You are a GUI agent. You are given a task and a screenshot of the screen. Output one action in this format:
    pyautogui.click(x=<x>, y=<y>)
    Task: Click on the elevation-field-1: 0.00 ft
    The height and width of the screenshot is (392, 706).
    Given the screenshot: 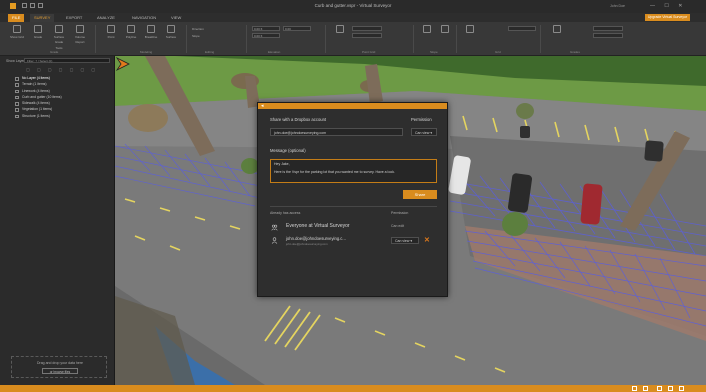 What is the action you would take?
    pyautogui.click(x=266, y=28)
    